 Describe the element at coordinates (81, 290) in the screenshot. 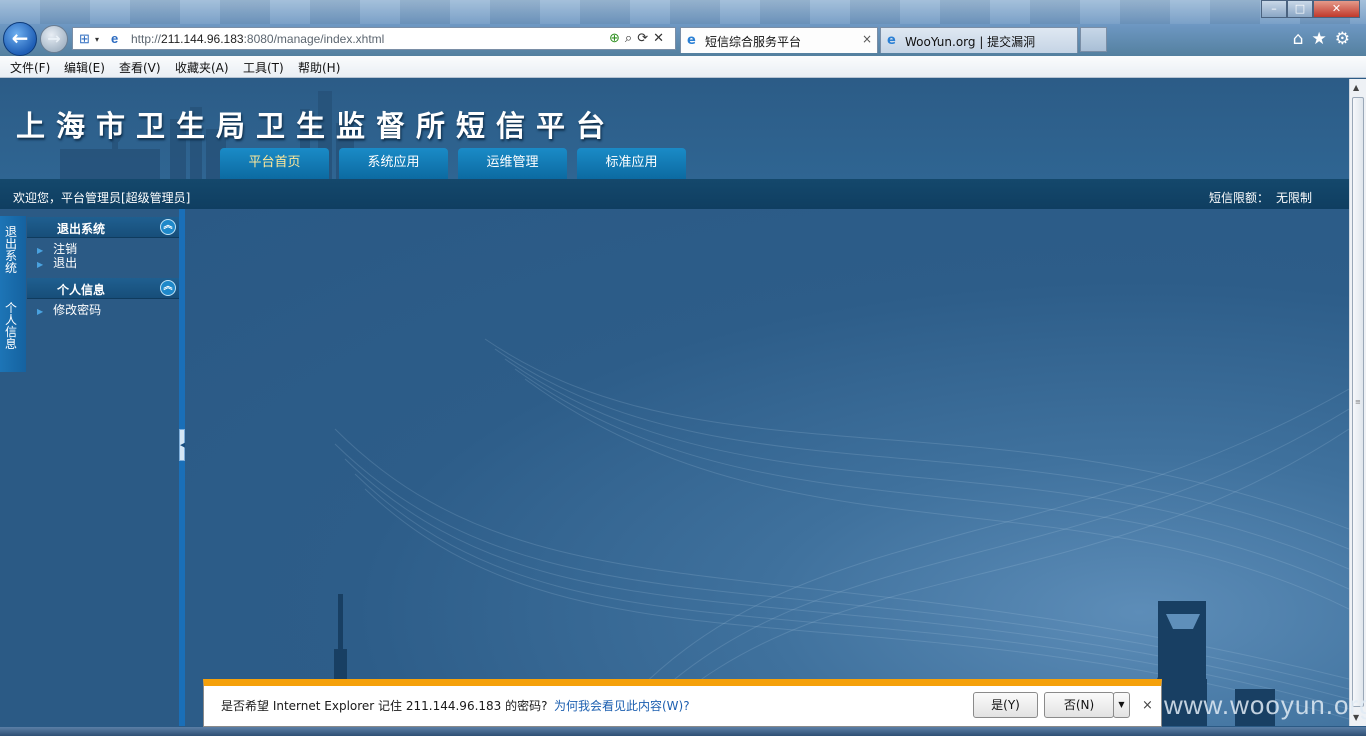

I see `panel-title: 个人信息` at that location.